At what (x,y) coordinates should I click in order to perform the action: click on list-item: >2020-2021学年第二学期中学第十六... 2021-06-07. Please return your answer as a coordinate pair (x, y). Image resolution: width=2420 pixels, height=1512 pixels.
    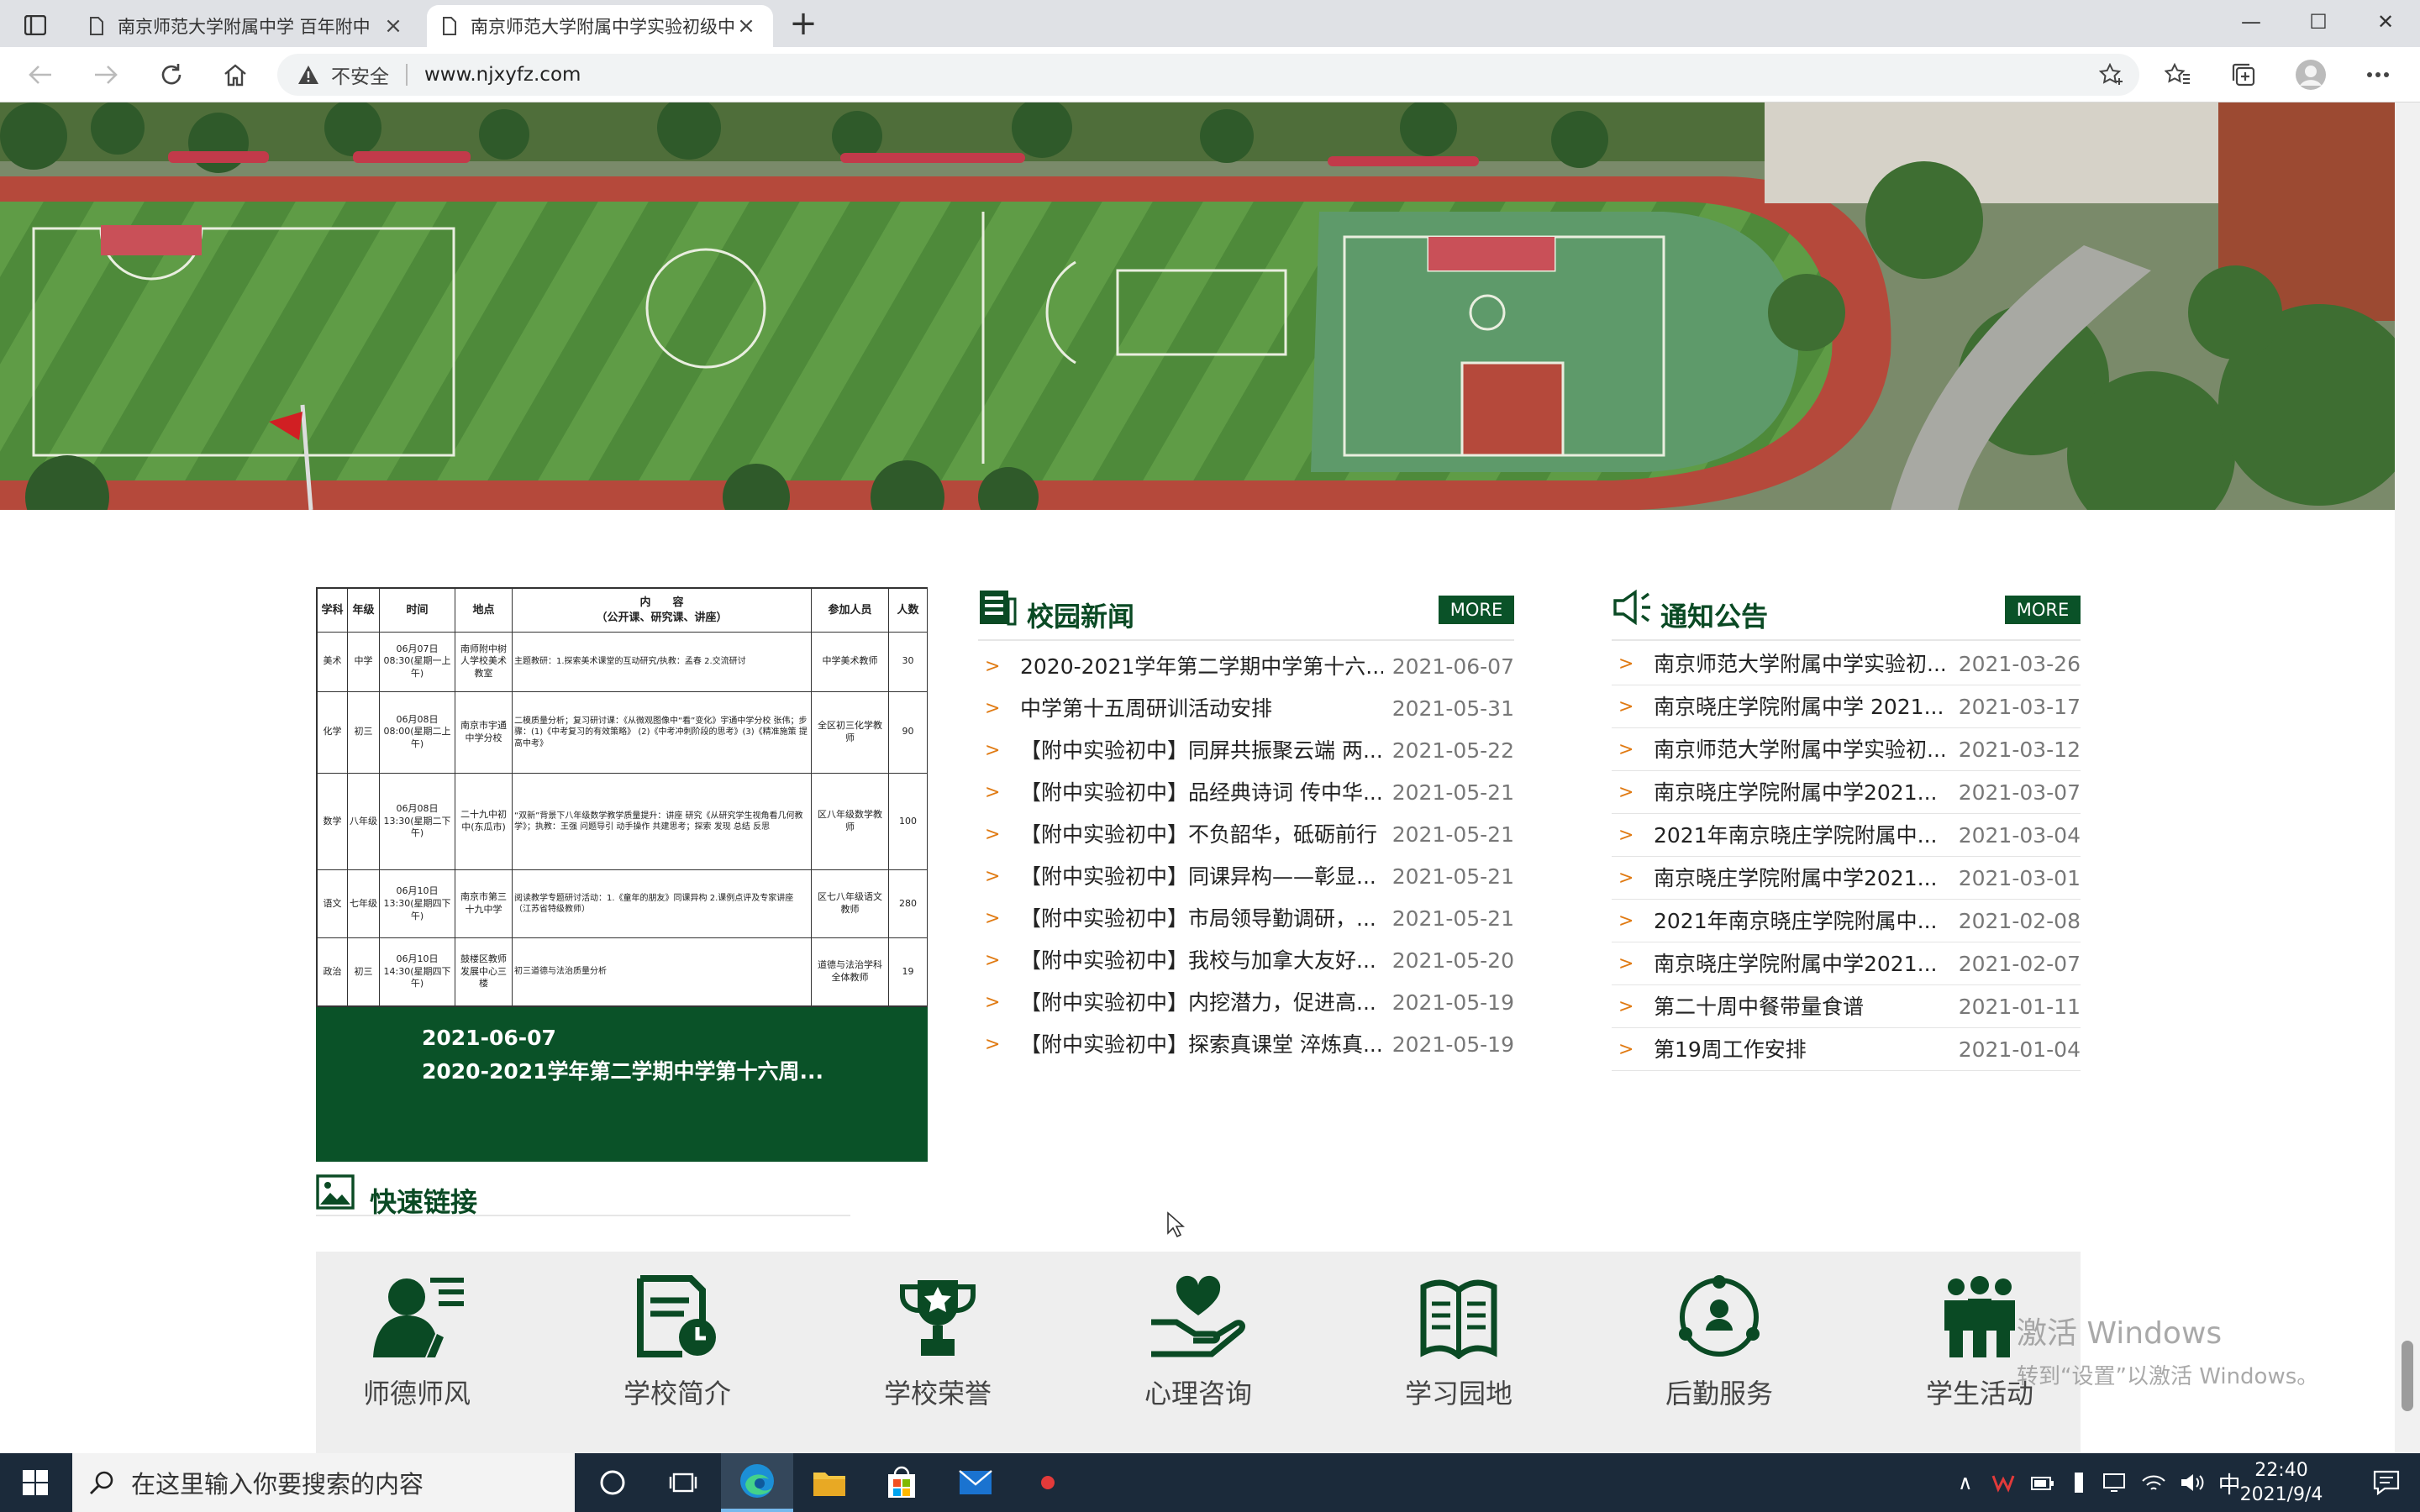
    Looking at the image, I should click on (1246, 667).